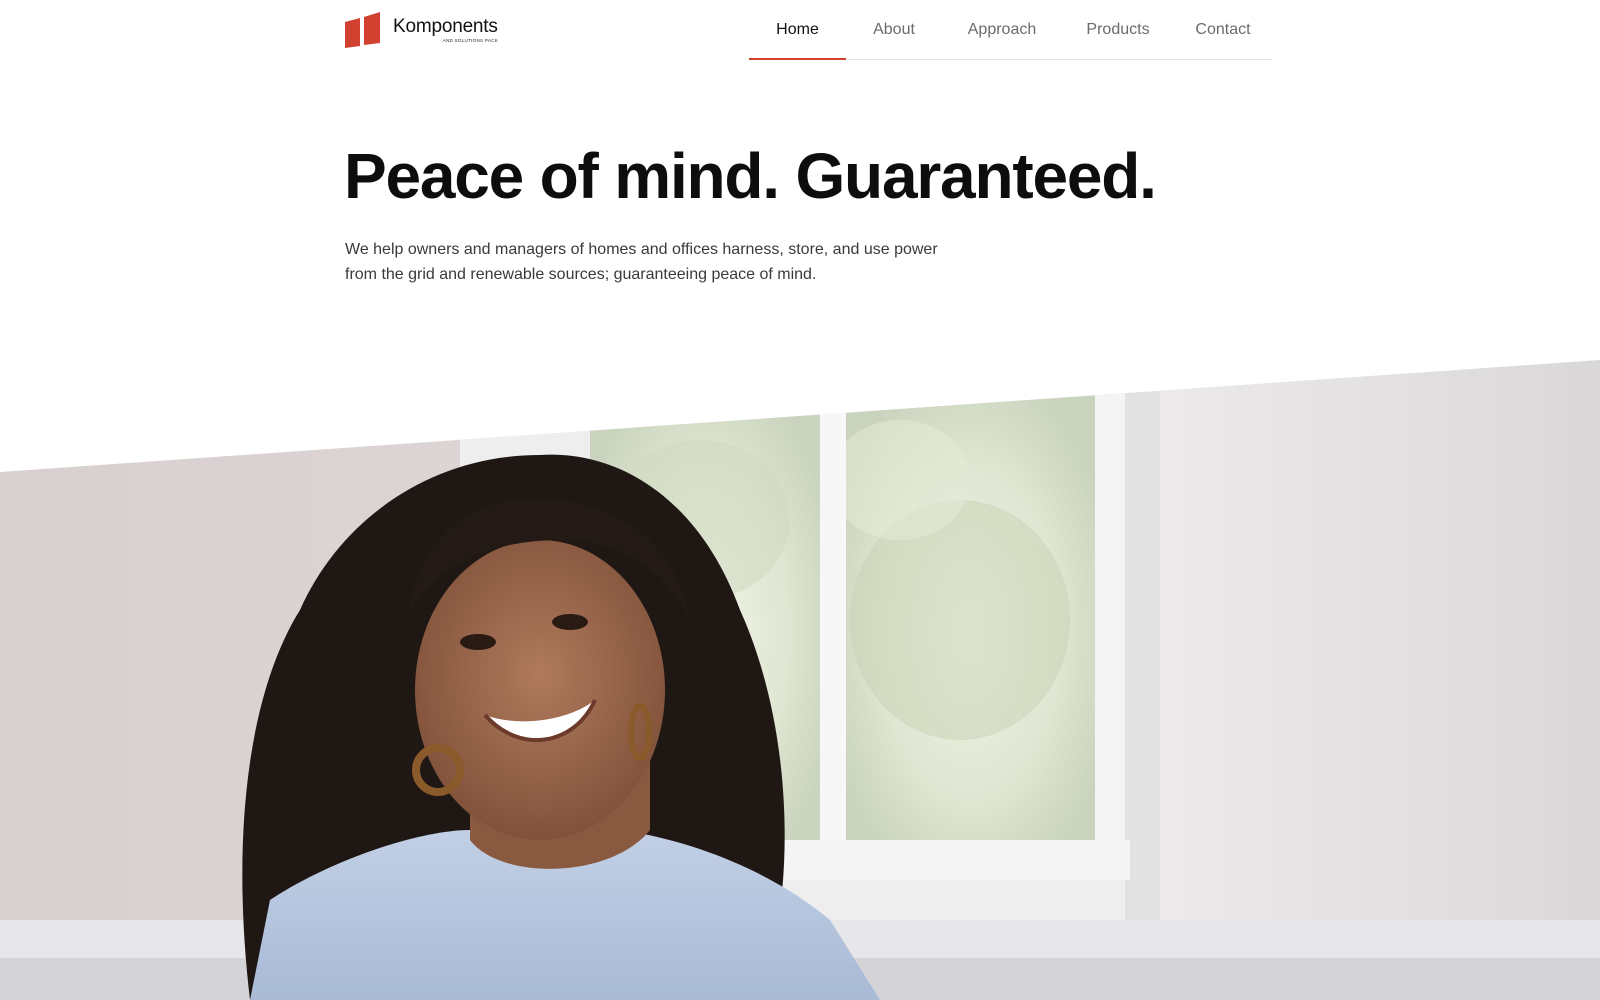  I want to click on nav-item-products: Products, so click(1118, 29).